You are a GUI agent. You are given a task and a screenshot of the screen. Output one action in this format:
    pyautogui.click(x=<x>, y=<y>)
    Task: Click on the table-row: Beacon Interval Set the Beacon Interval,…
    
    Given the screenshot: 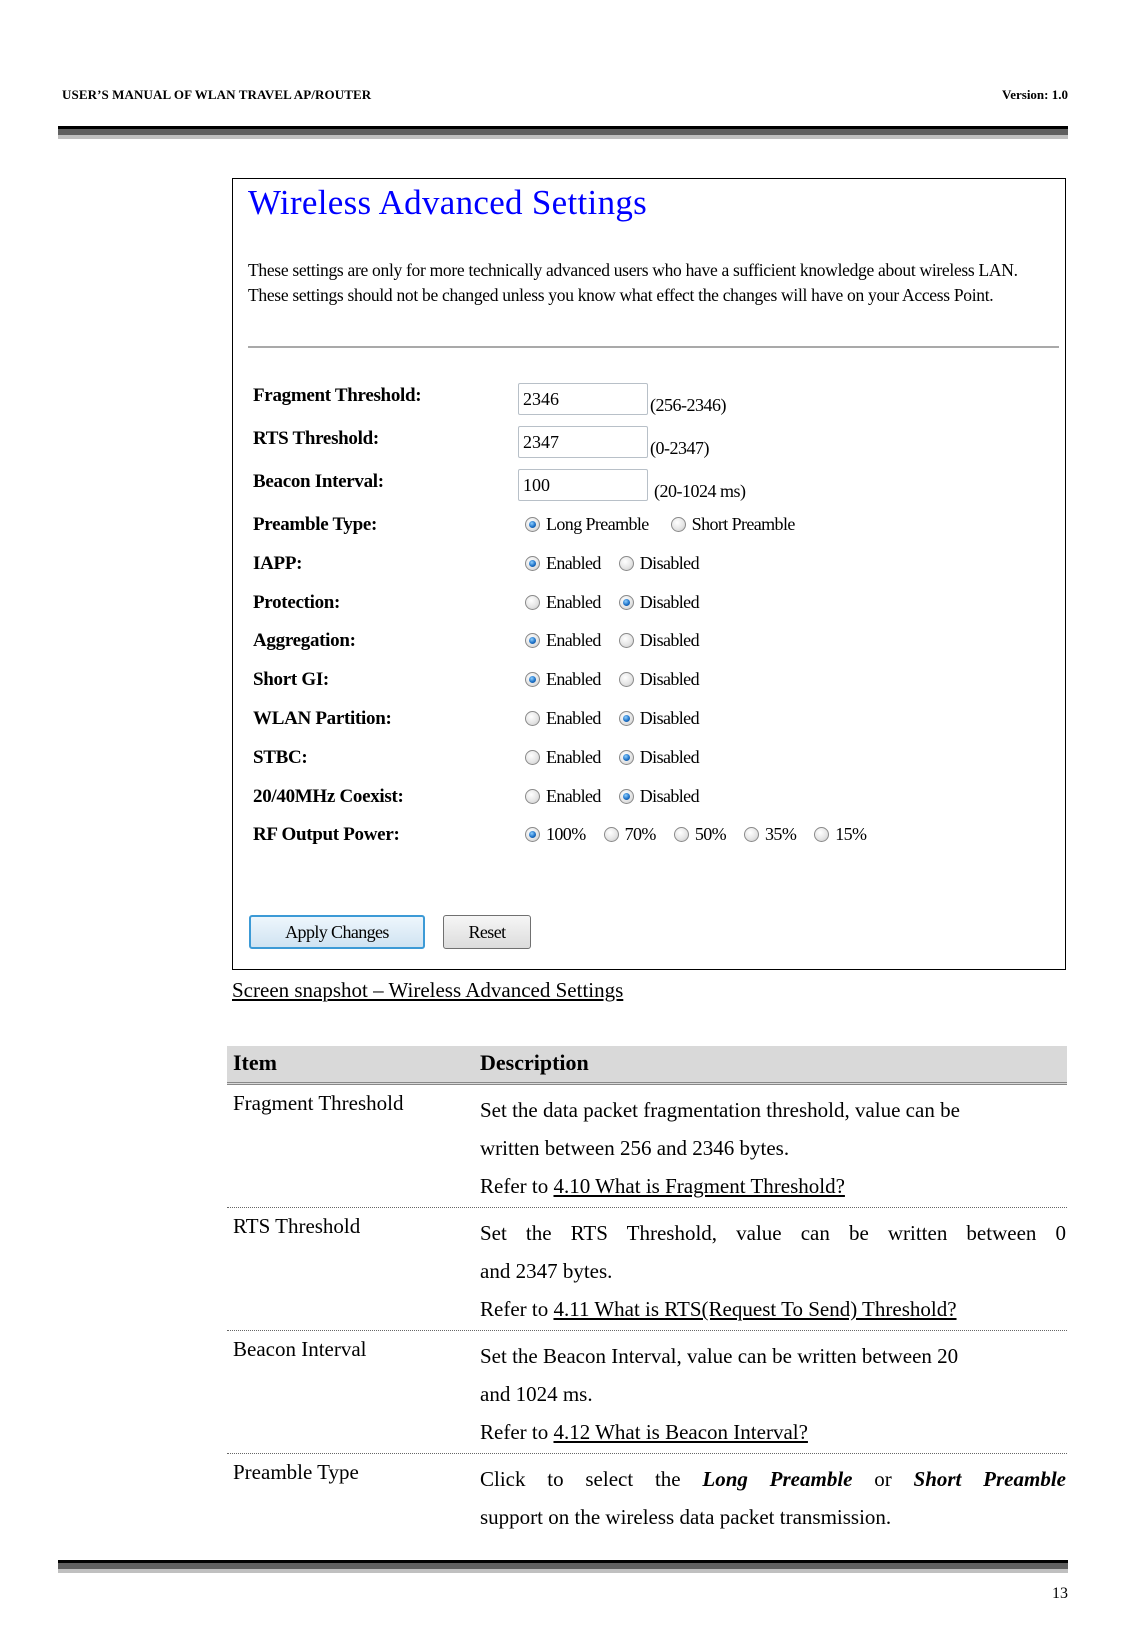 What is the action you would take?
    pyautogui.click(x=647, y=1392)
    